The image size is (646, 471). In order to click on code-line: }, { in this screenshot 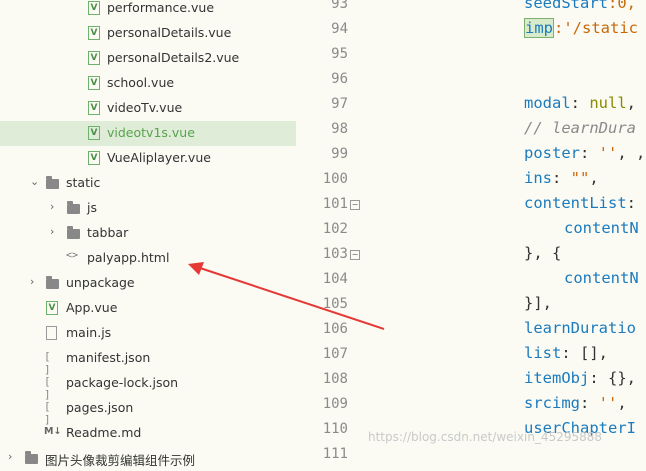, I will do `click(543, 253)`.